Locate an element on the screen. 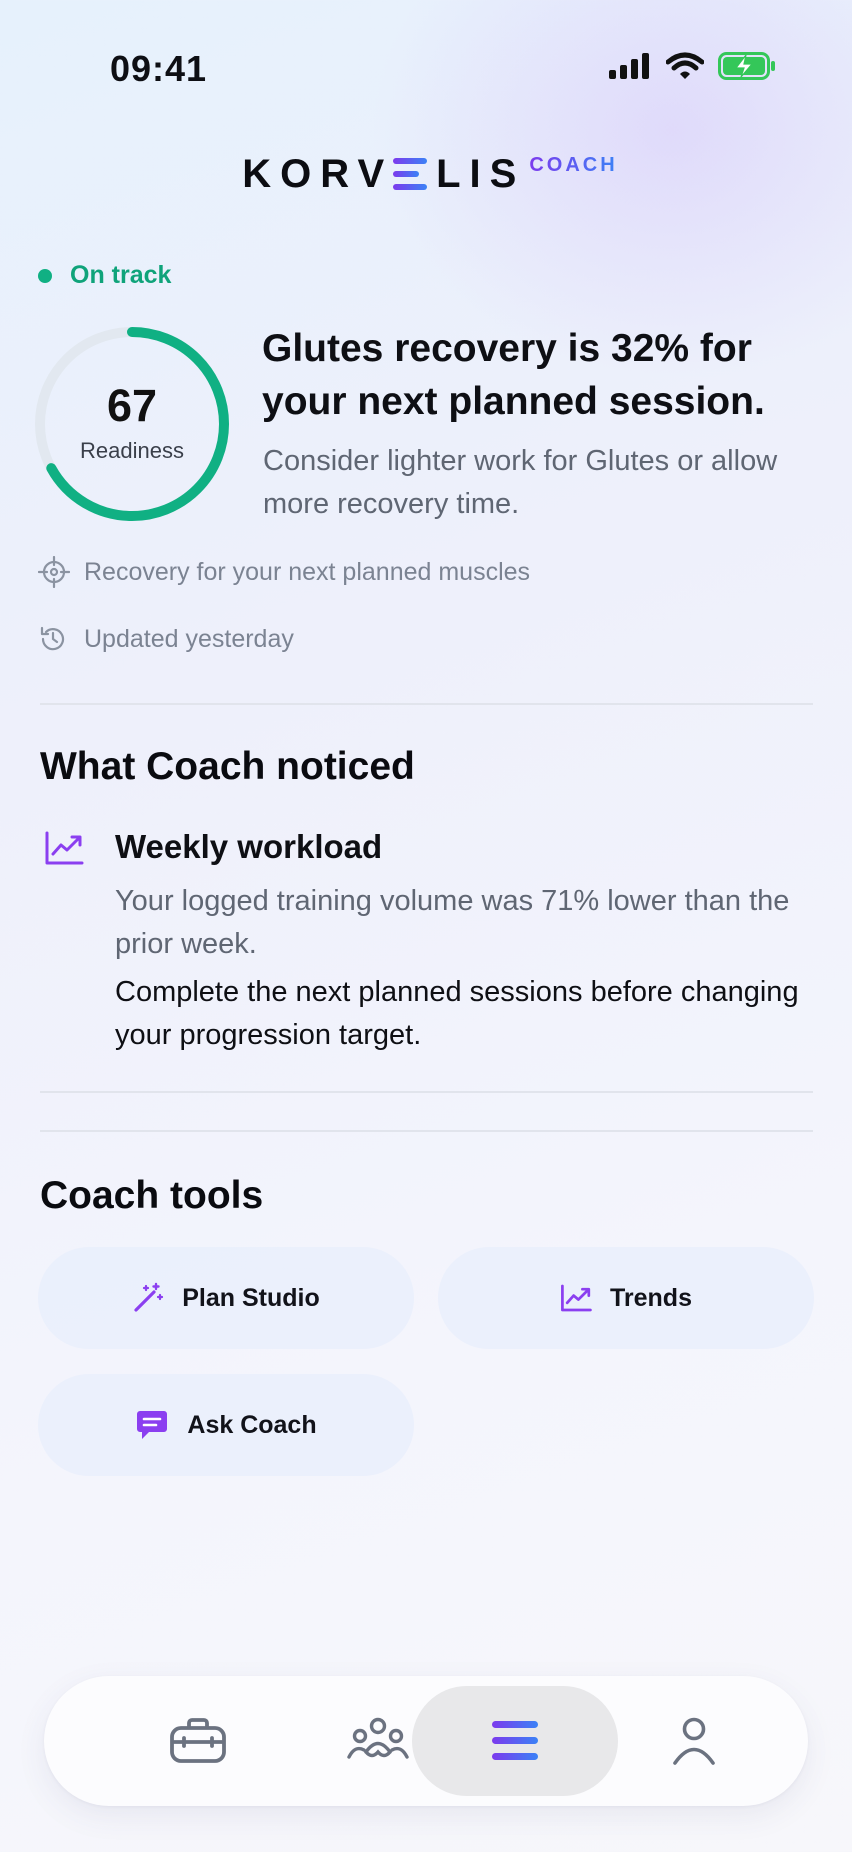 This screenshot has width=852, height=1852. tab-briefcase is located at coordinates (198, 1741).